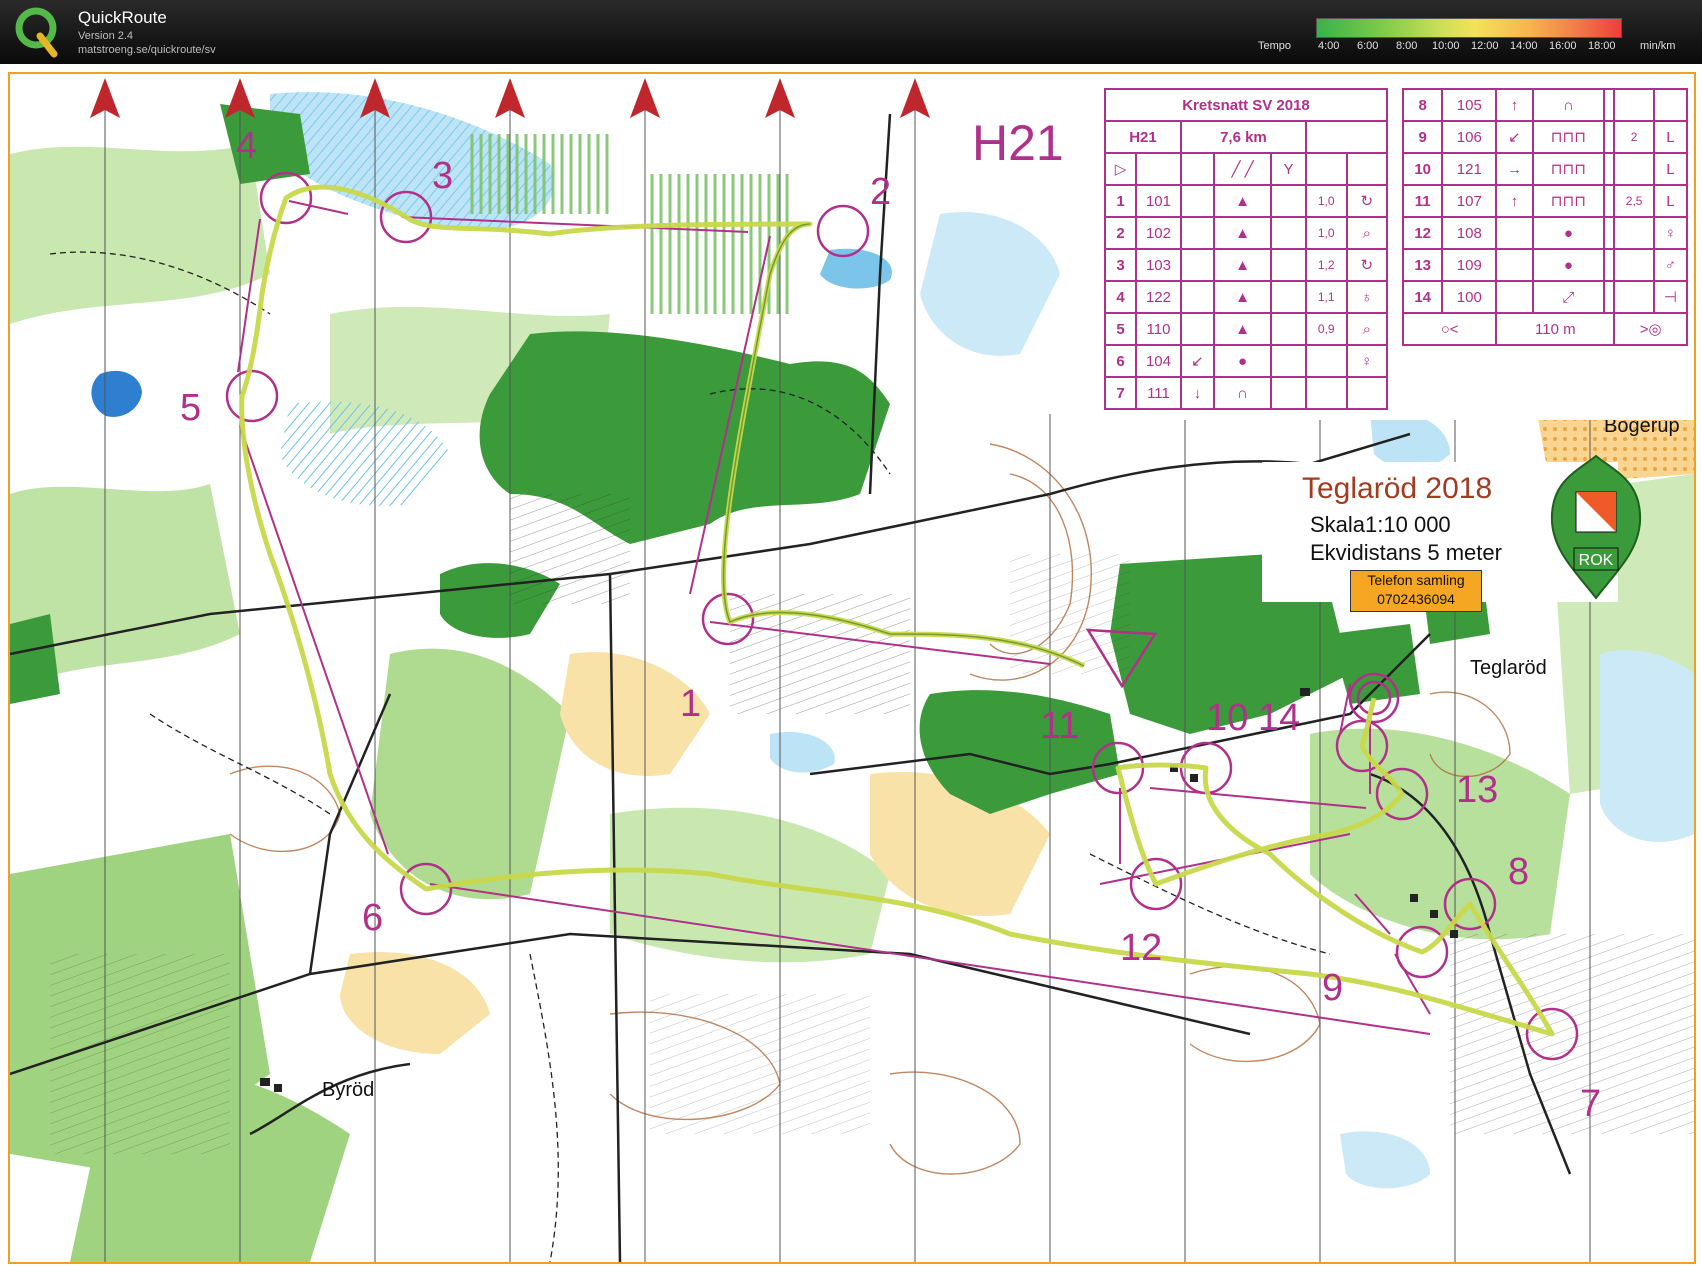 The height and width of the screenshot is (1267, 1702). What do you see at coordinates (1326, 233) in the screenshot?
I see `control-dimension: 1,0` at bounding box center [1326, 233].